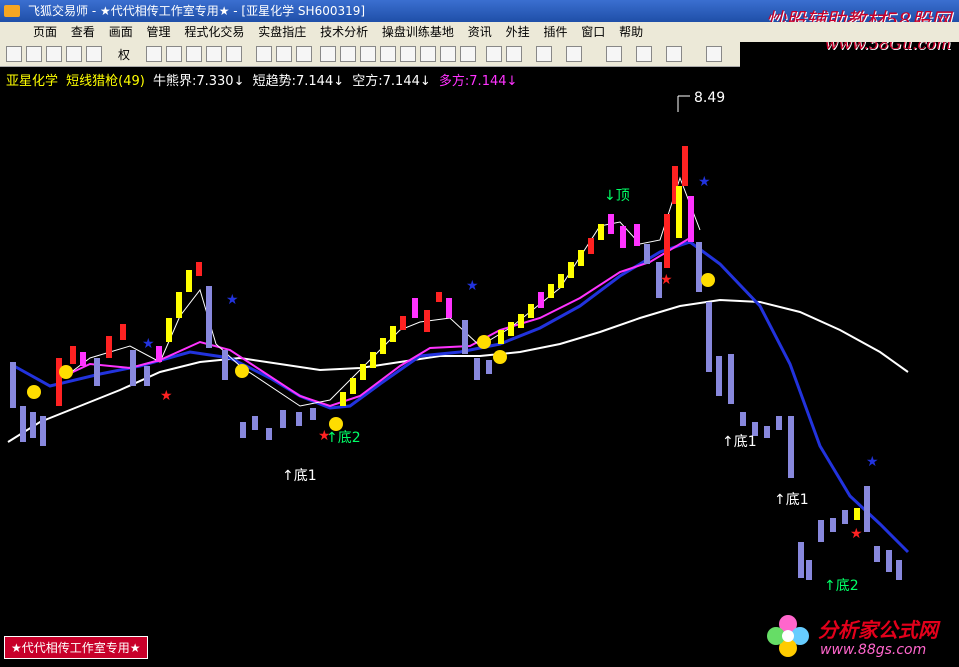 This screenshot has width=959, height=667. Describe the element at coordinates (494, 54) in the screenshot. I see `cursor-icon` at that location.